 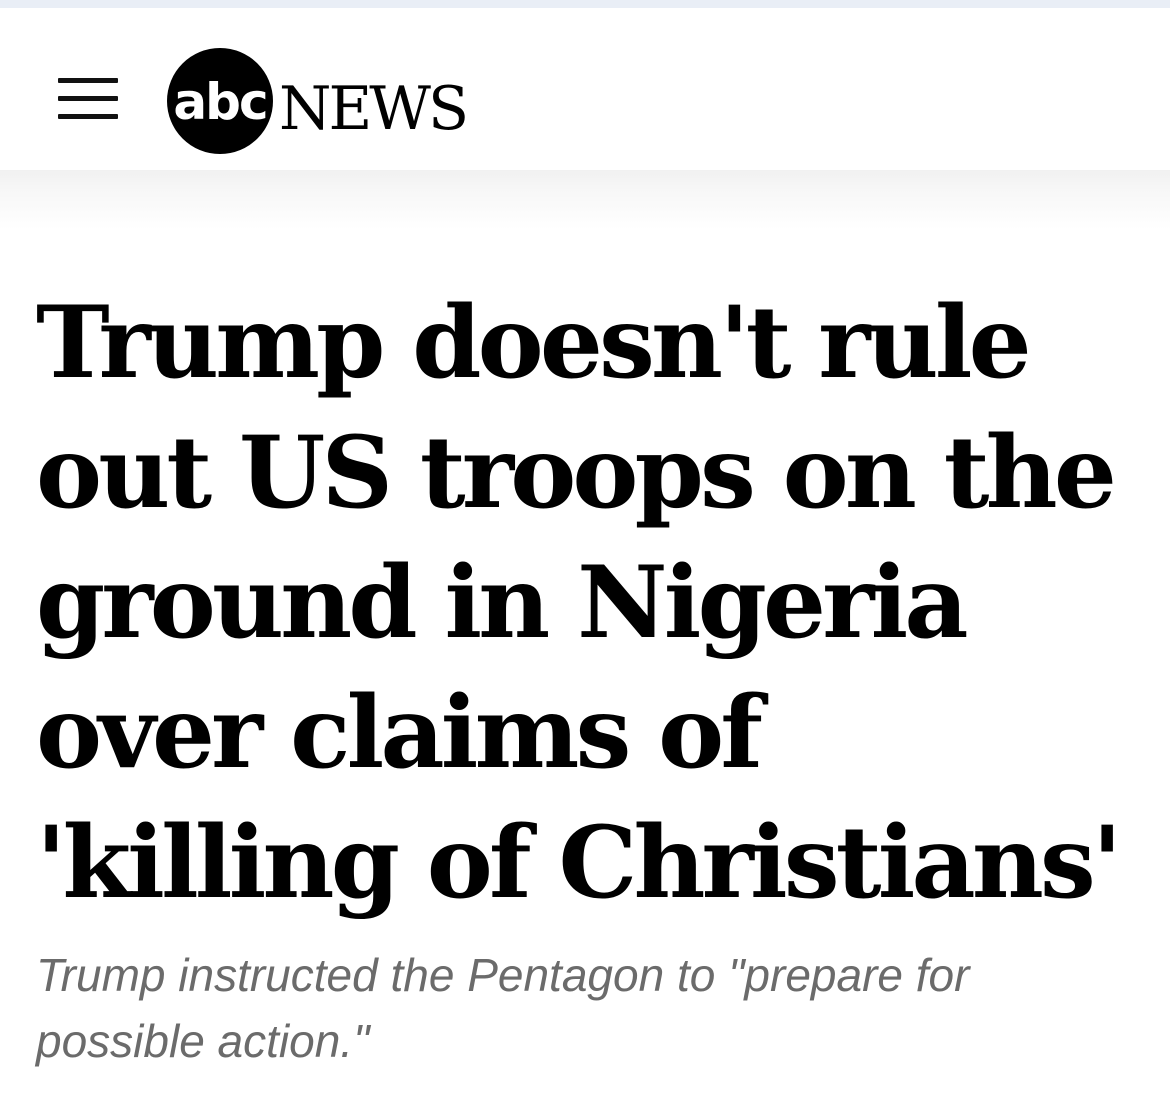 I want to click on news-logo-text: NEWS, so click(x=372, y=109).